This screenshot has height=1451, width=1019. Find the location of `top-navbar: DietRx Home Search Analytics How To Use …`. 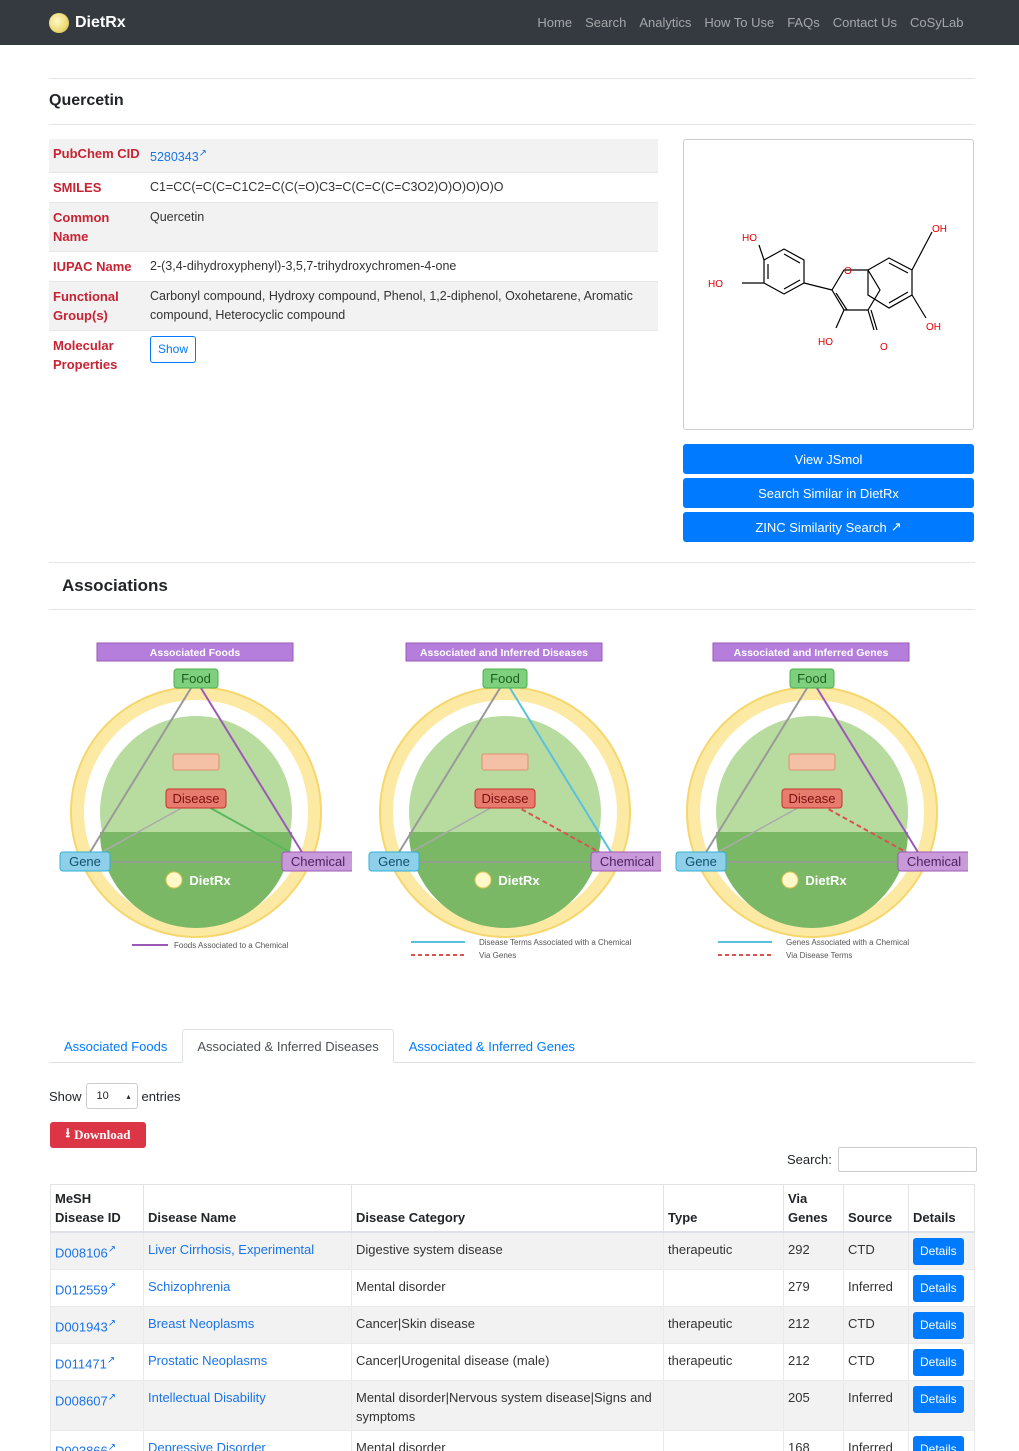

top-navbar: DietRx Home Search Analytics How To Use … is located at coordinates (509, 22).